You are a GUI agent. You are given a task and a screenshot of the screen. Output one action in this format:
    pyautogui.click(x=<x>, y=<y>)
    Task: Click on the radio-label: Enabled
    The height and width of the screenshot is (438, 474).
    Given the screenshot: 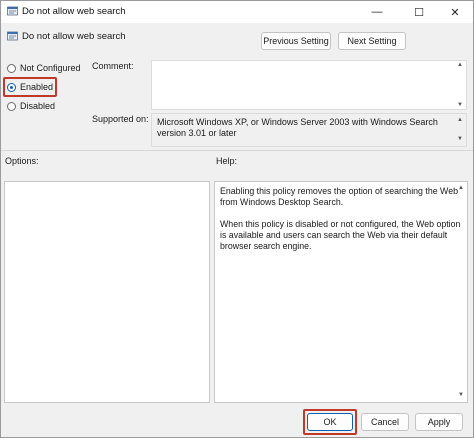 What is the action you would take?
    pyautogui.click(x=37, y=87)
    